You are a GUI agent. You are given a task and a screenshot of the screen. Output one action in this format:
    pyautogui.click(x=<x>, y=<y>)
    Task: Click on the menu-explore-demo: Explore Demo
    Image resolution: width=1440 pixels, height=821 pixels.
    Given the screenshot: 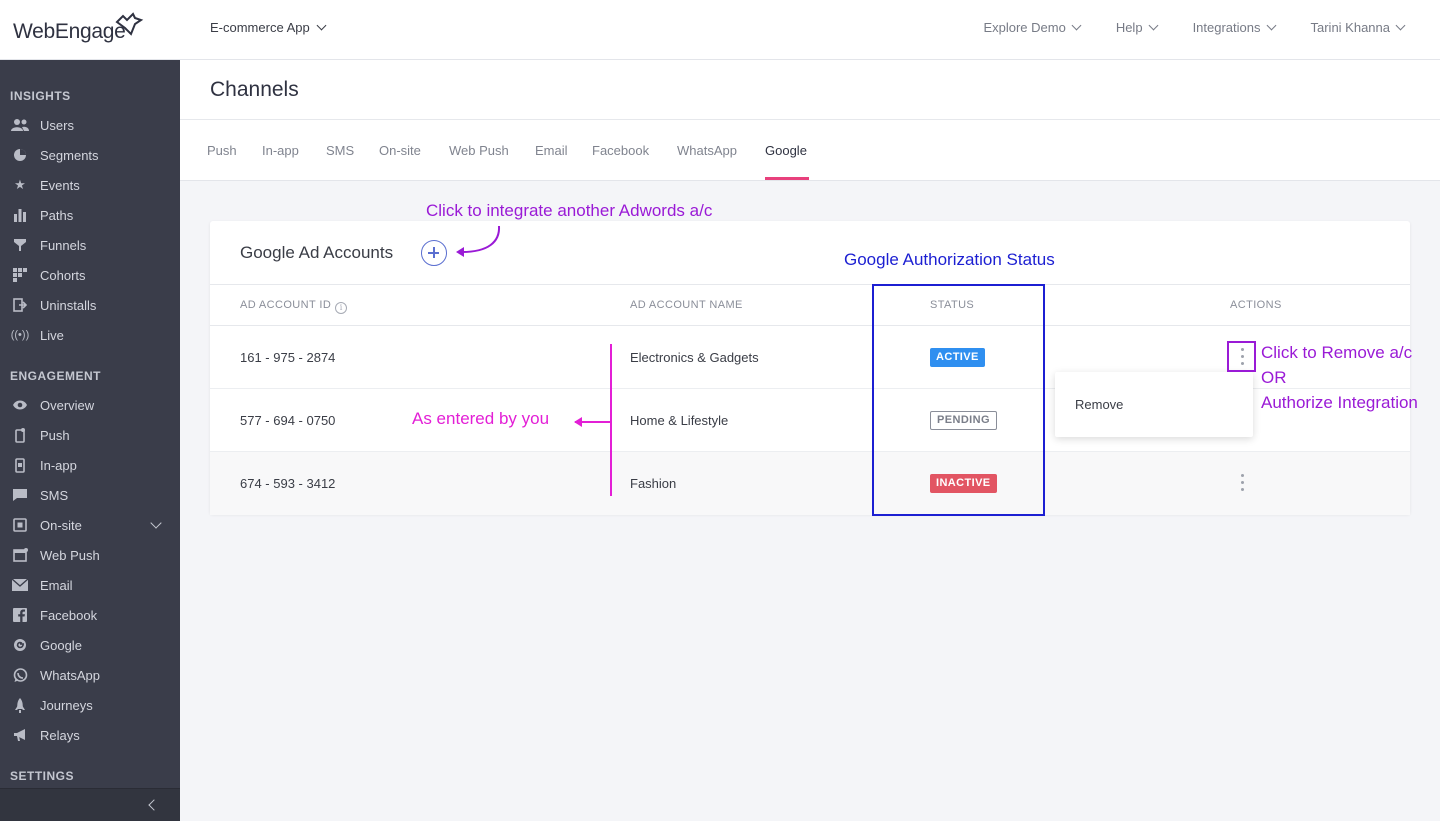 What is the action you would take?
    pyautogui.click(x=1032, y=27)
    